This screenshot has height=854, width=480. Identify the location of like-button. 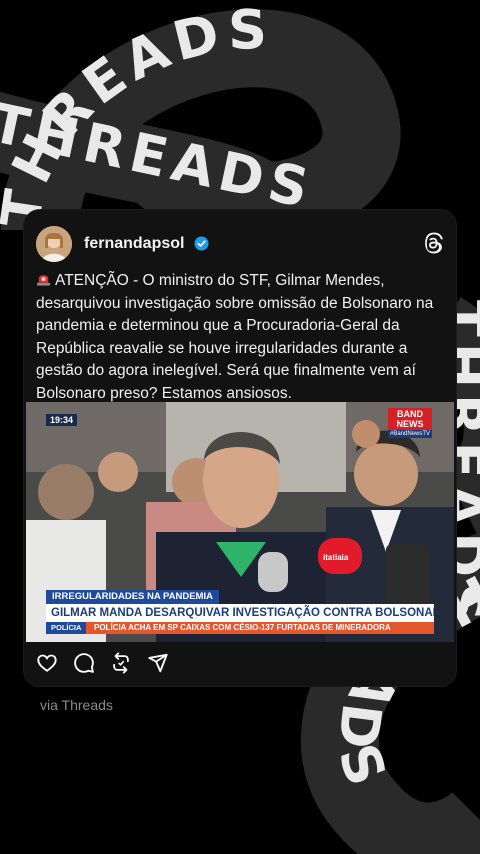
(47, 663).